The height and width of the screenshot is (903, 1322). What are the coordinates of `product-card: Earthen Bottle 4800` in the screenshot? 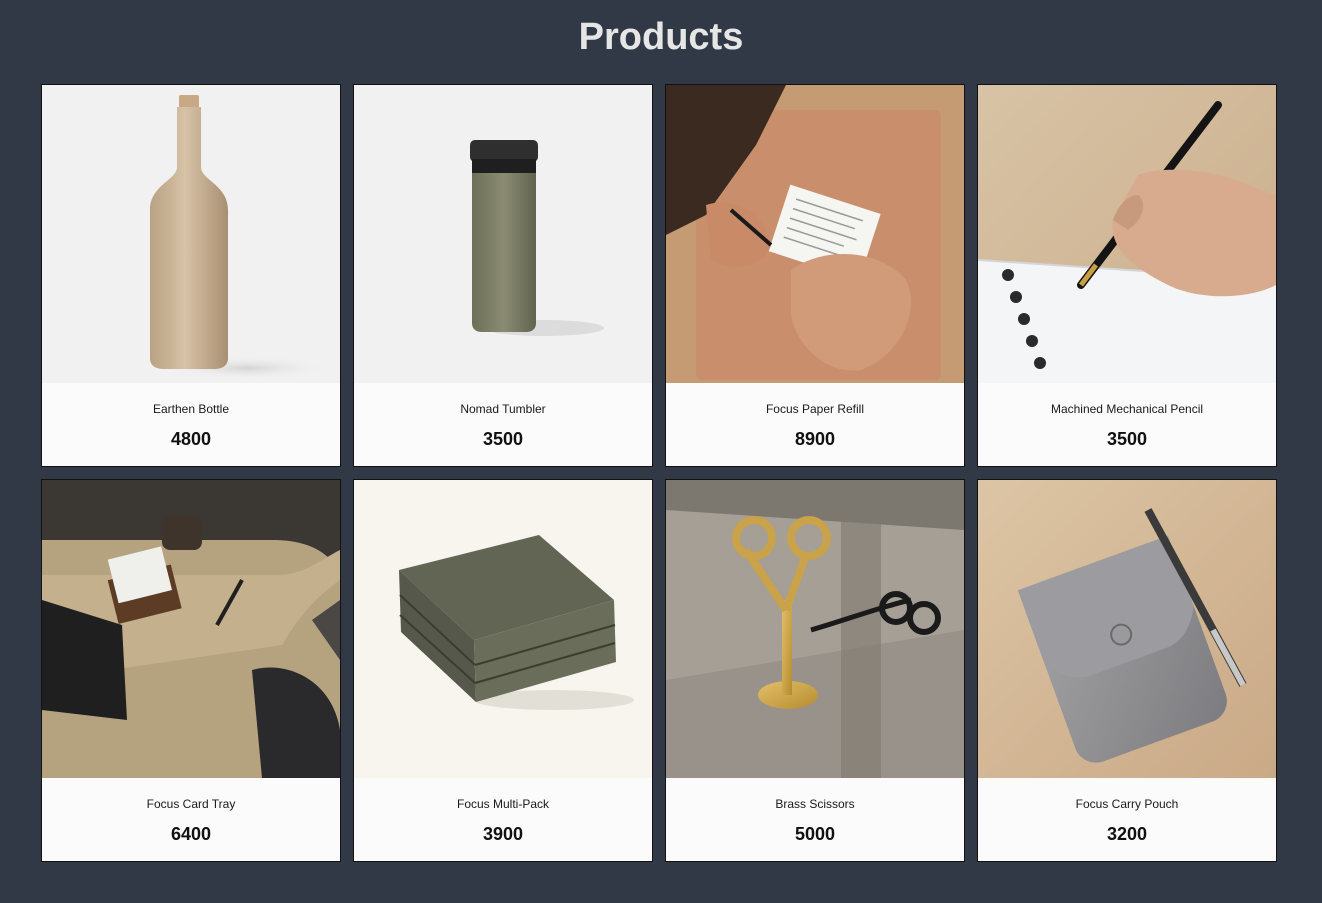 It's located at (191, 275).